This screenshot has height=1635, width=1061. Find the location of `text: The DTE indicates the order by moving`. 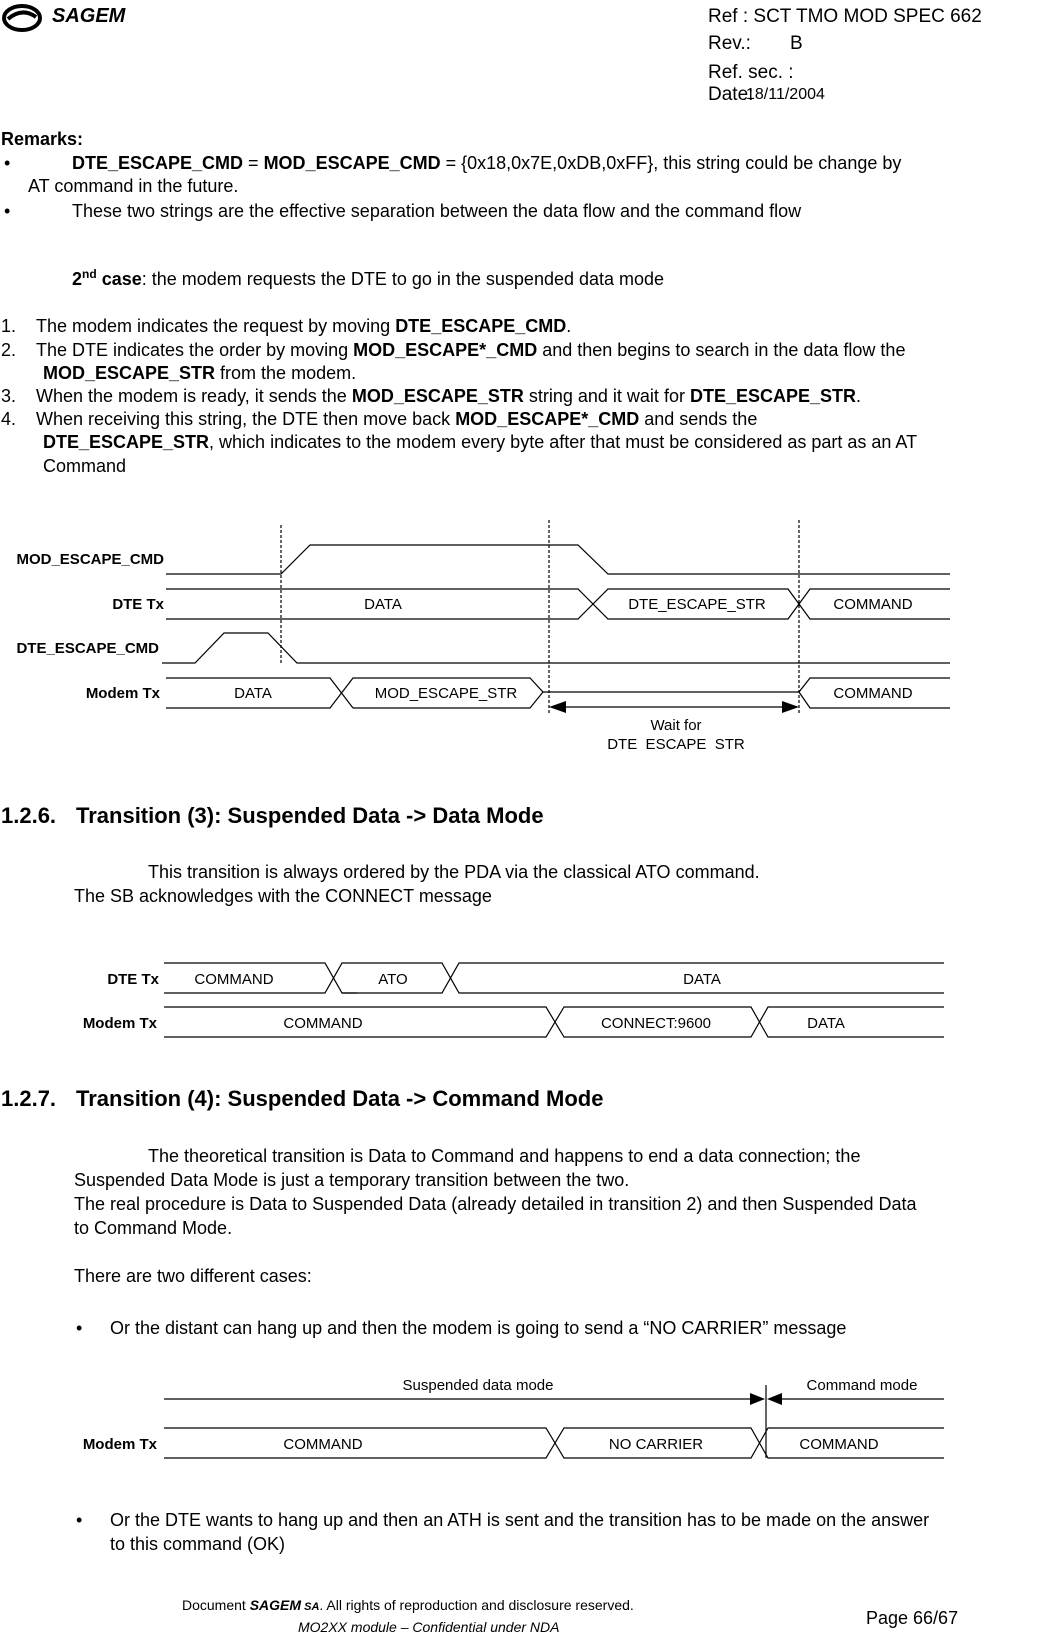

text: The DTE indicates the order by moving is located at coordinates (195, 350).